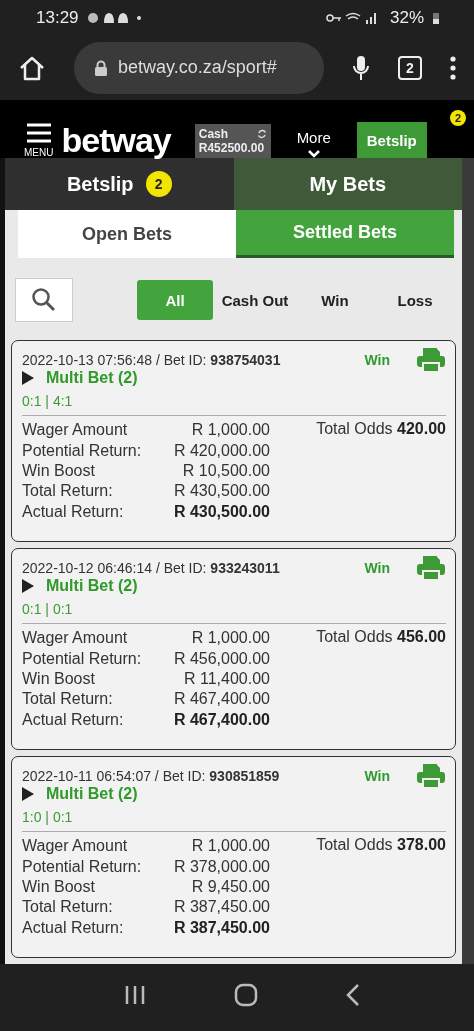 This screenshot has height=1031, width=474. What do you see at coordinates (127, 234) in the screenshot?
I see `bets-tab: Open Bets` at bounding box center [127, 234].